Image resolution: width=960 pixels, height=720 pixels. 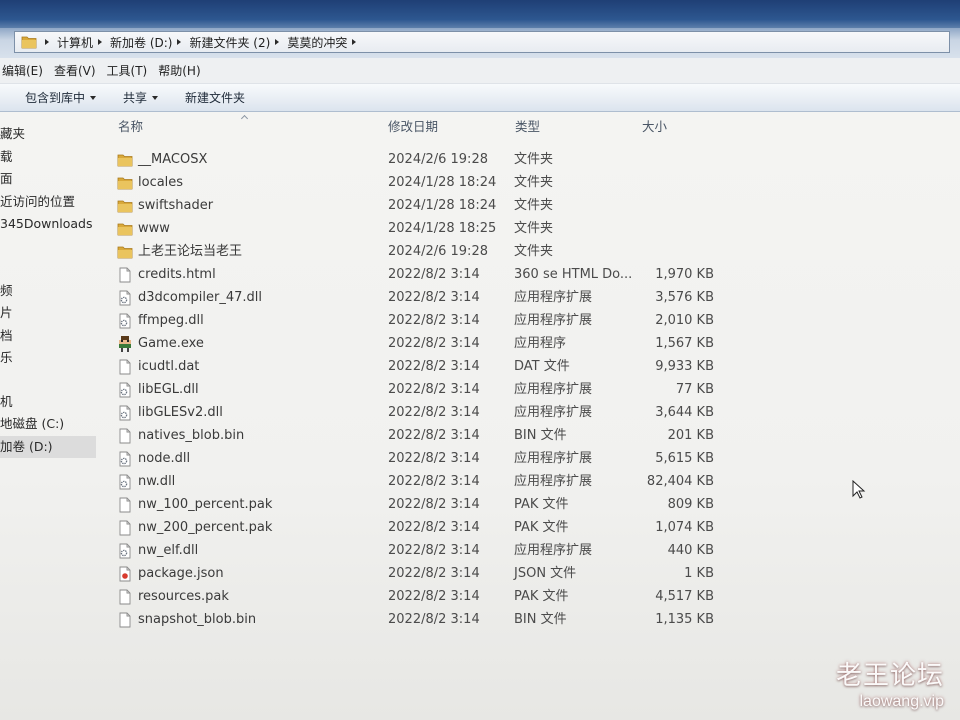 I want to click on file-name: nw_100_percent.pak, so click(x=205, y=504).